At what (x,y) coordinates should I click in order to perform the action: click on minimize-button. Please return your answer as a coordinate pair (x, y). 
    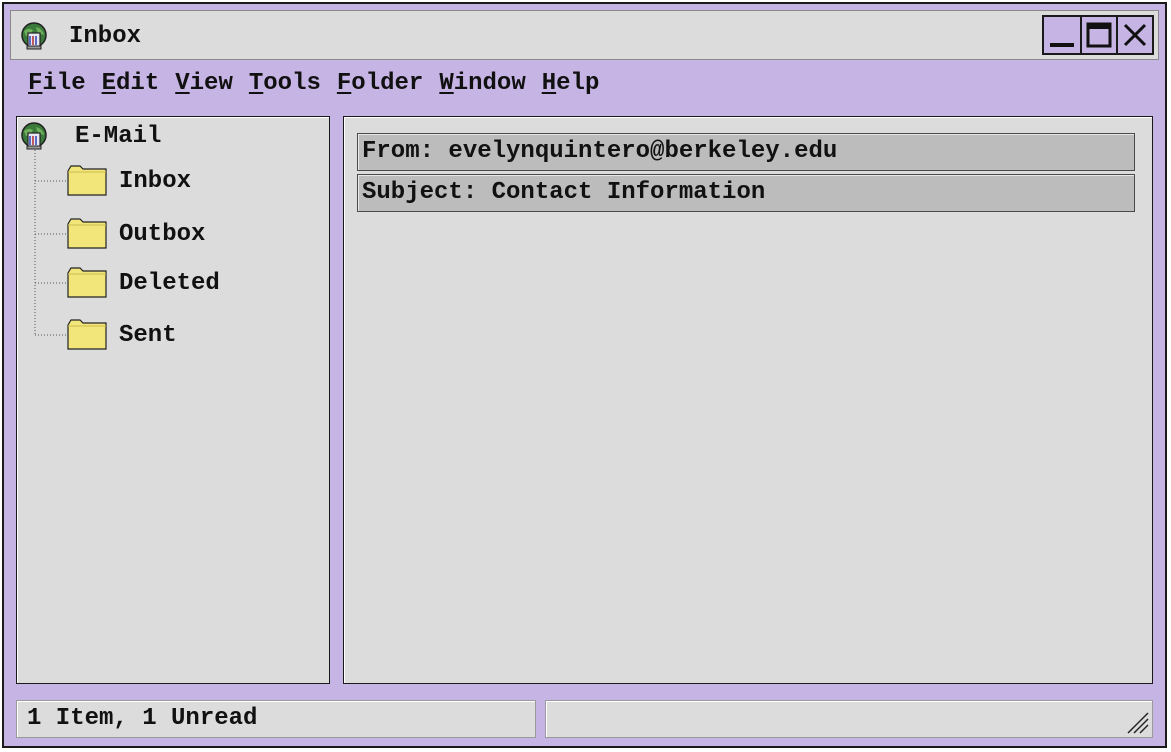
    Looking at the image, I should click on (1062, 35).